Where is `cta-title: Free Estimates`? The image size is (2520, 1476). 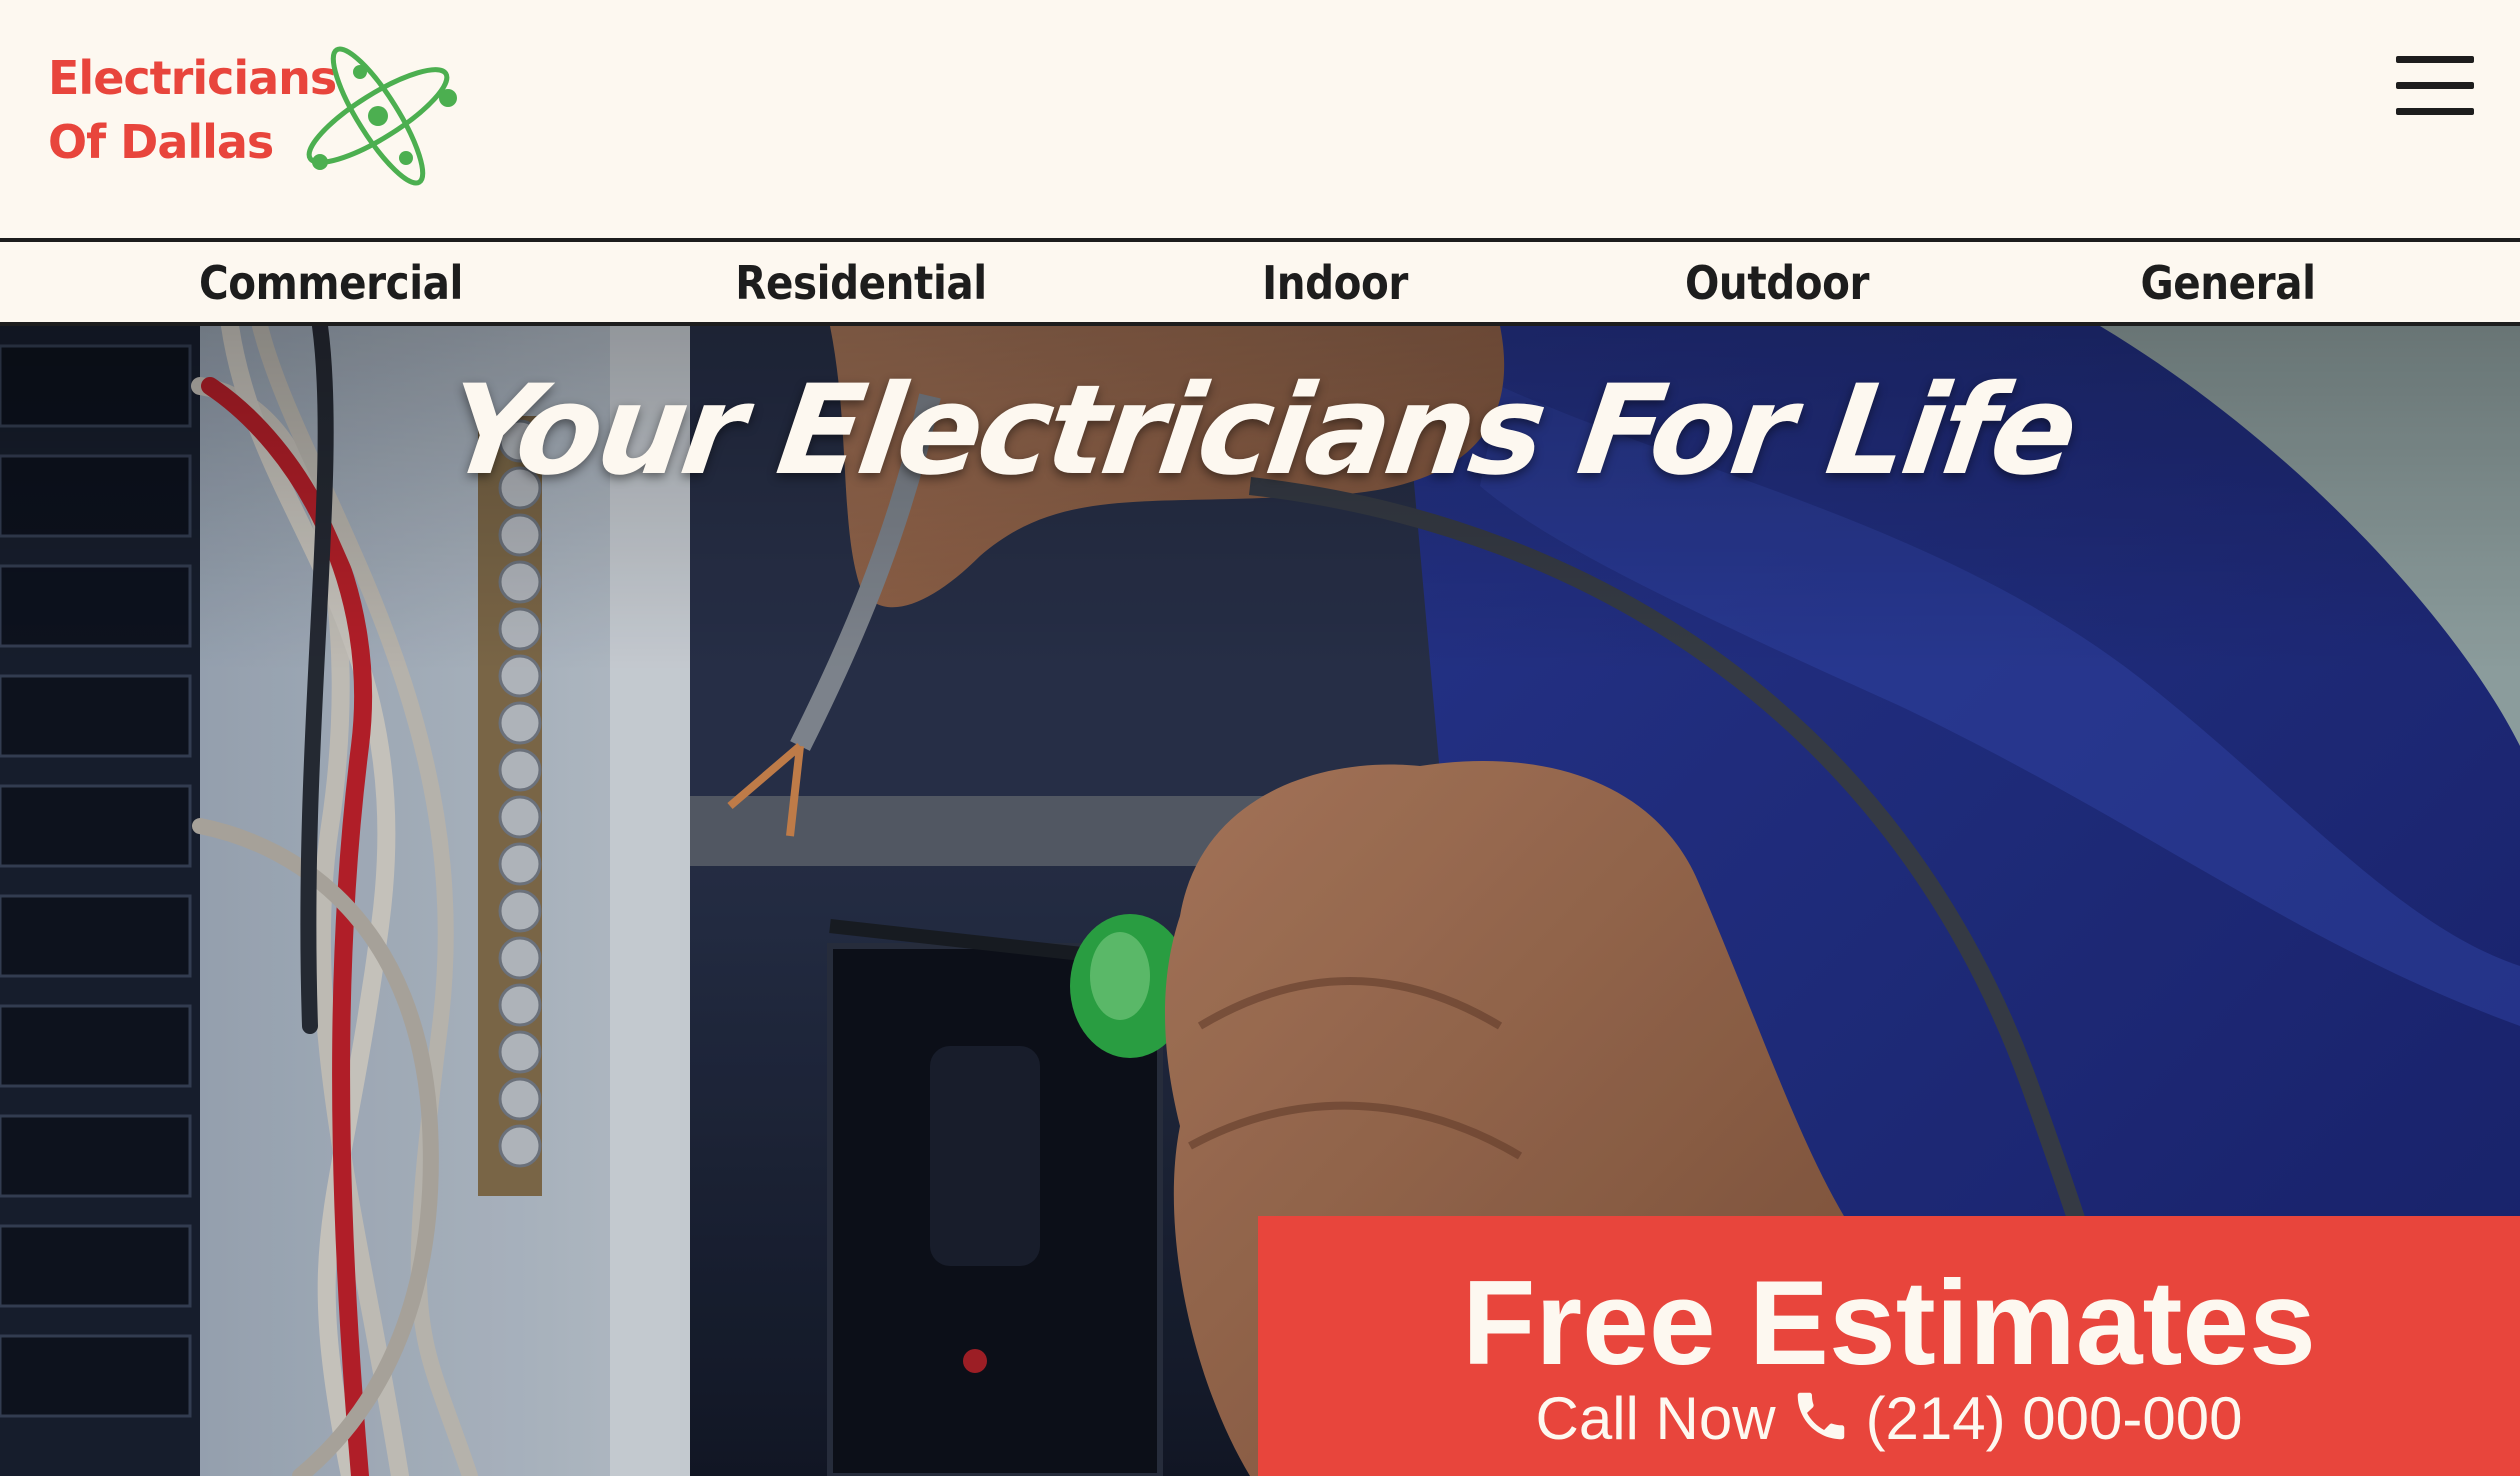
cta-title: Free Estimates is located at coordinates (1889, 1323).